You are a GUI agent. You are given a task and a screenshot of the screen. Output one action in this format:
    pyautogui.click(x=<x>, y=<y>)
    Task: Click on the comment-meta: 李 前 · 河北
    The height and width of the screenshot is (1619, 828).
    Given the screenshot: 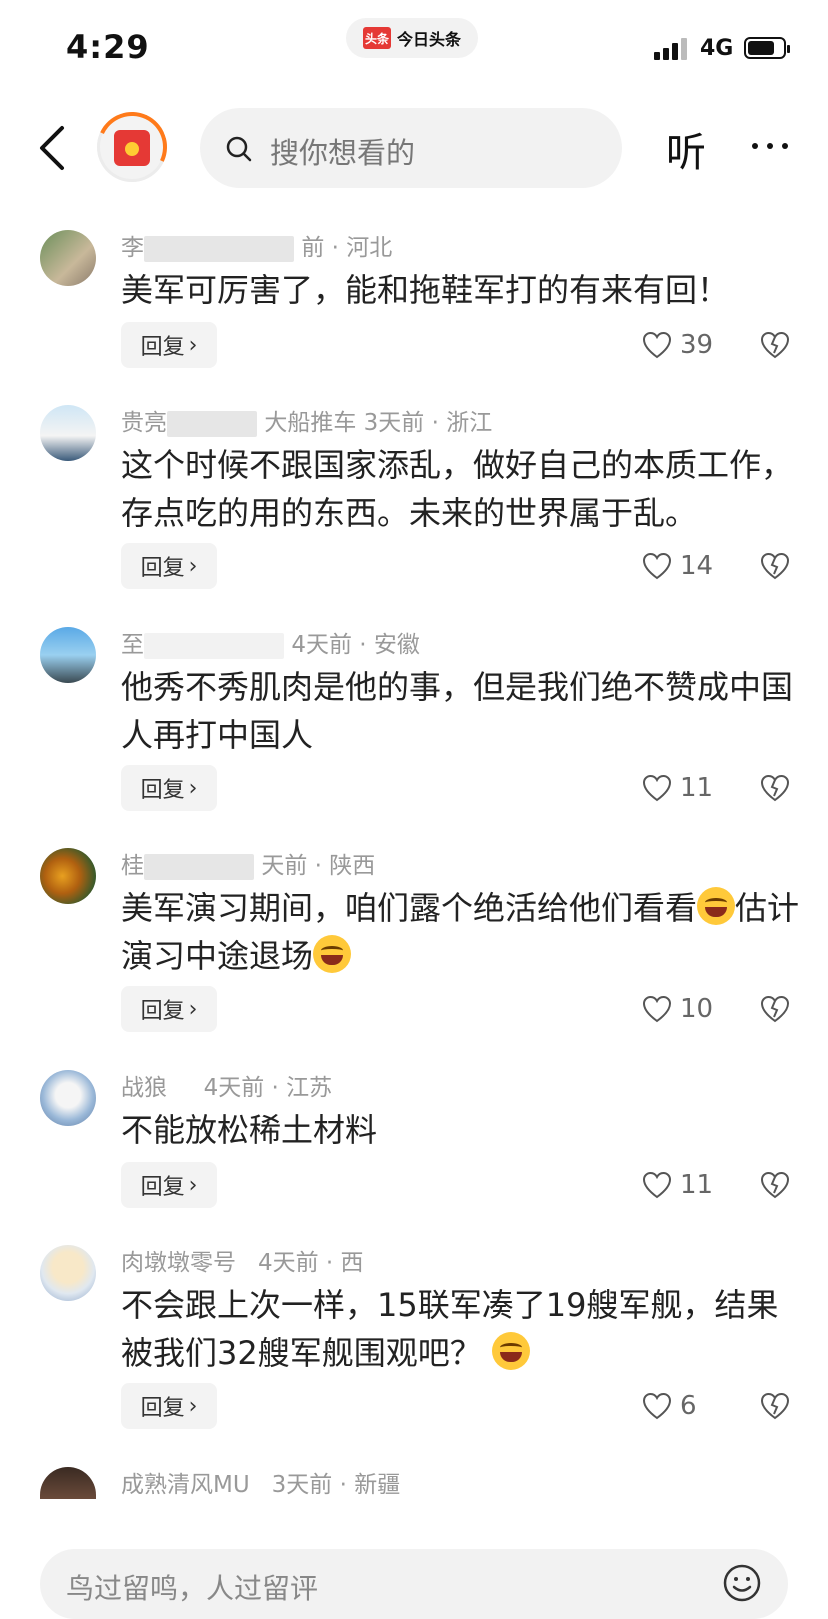 What is the action you would take?
    pyautogui.click(x=257, y=248)
    